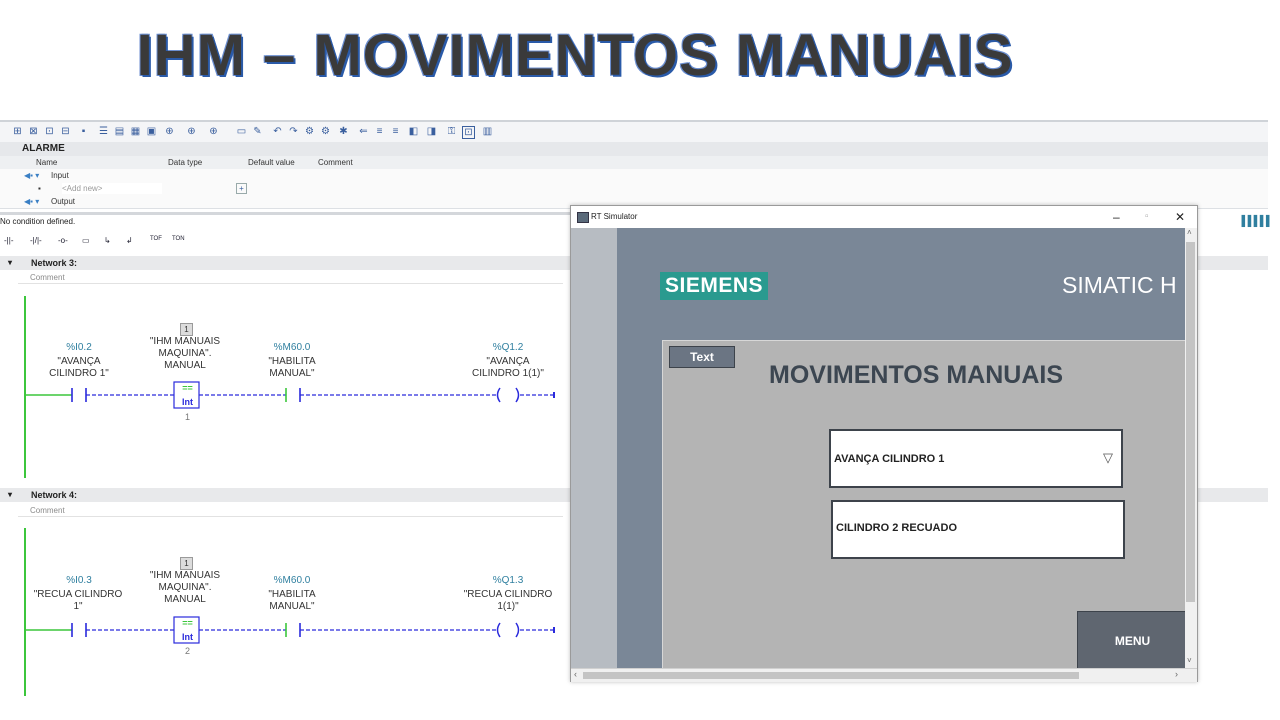 The height and width of the screenshot is (720, 1280). I want to click on table-row: ◀▪ ▾ Input, so click(634, 176).